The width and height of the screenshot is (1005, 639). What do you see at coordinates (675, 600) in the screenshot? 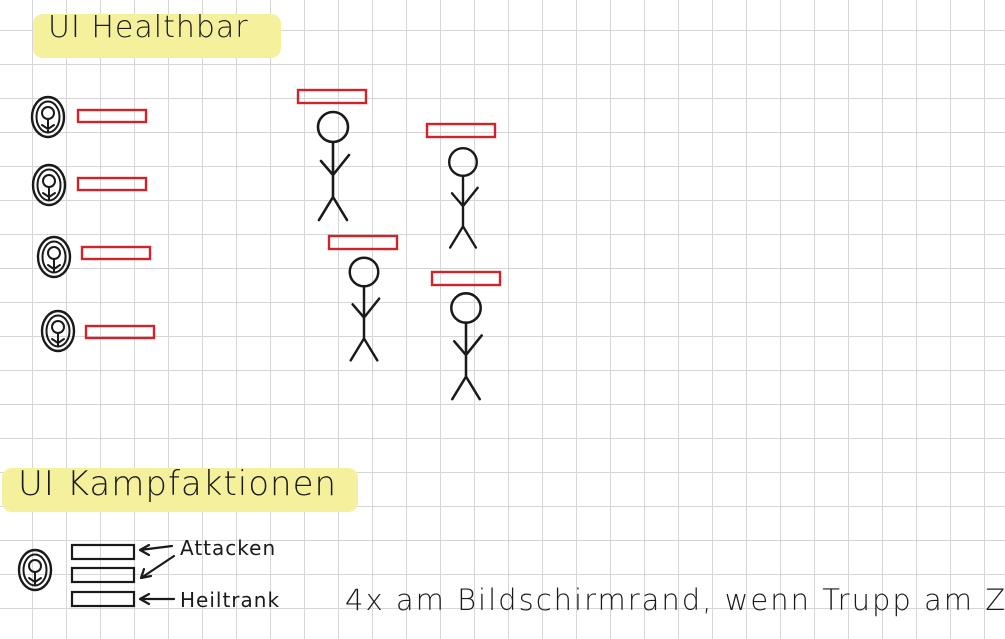
I see `annotation-note: 4x am Bildschirmrand, wenn Trupp am Zug` at bounding box center [675, 600].